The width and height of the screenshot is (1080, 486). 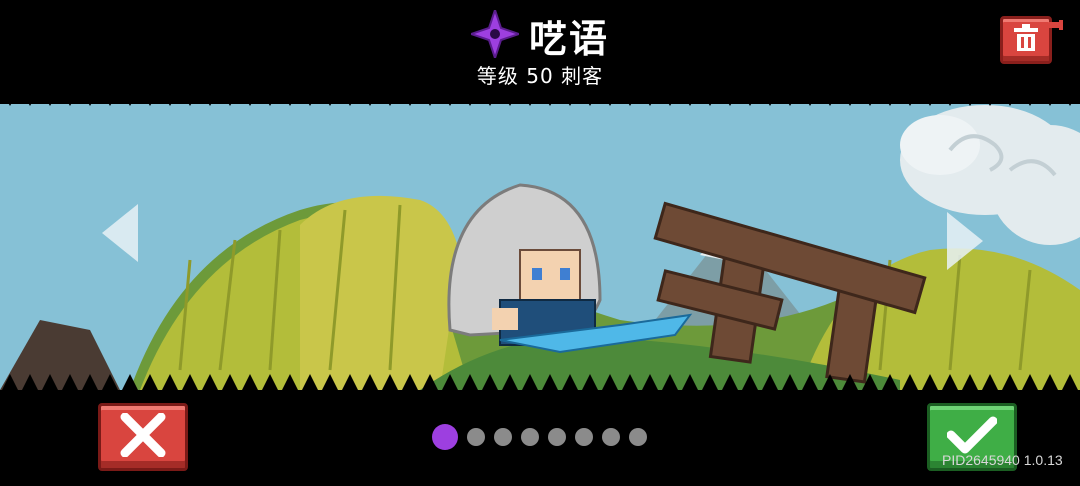 I want to click on delete-character-button, so click(x=1026, y=40).